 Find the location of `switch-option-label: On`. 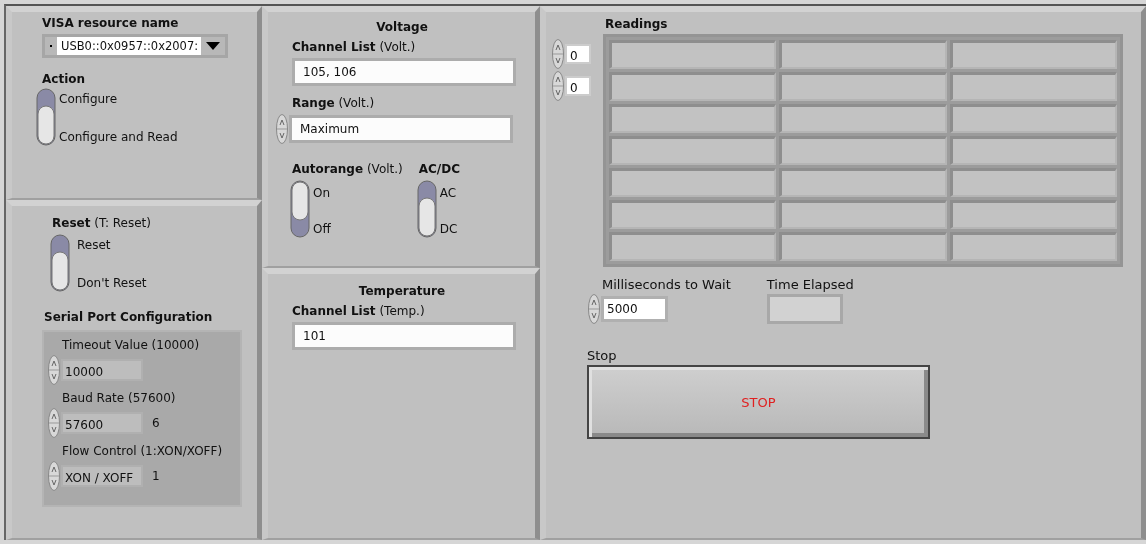

switch-option-label: On is located at coordinates (322, 193).